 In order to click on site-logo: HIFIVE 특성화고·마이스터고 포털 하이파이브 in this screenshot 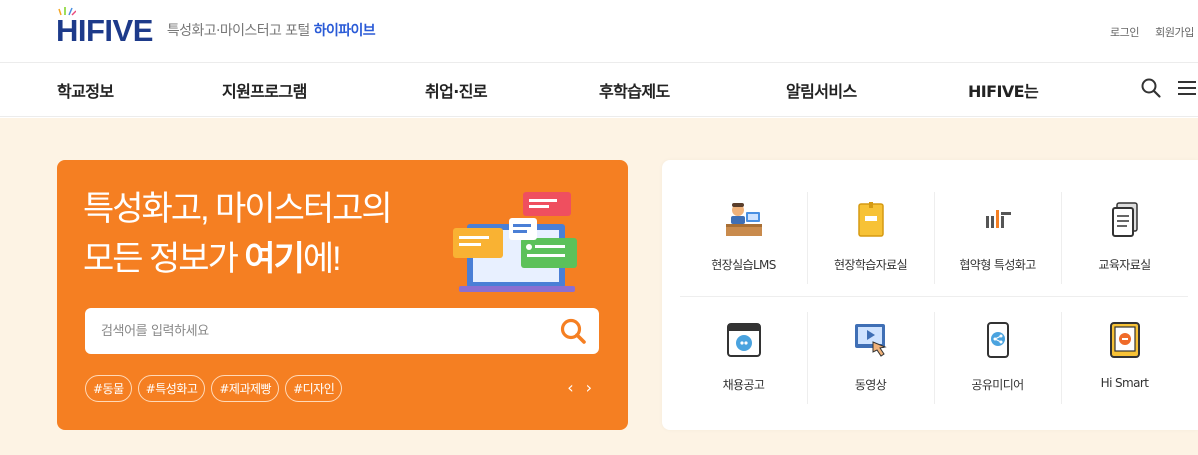, I will do `click(216, 27)`.